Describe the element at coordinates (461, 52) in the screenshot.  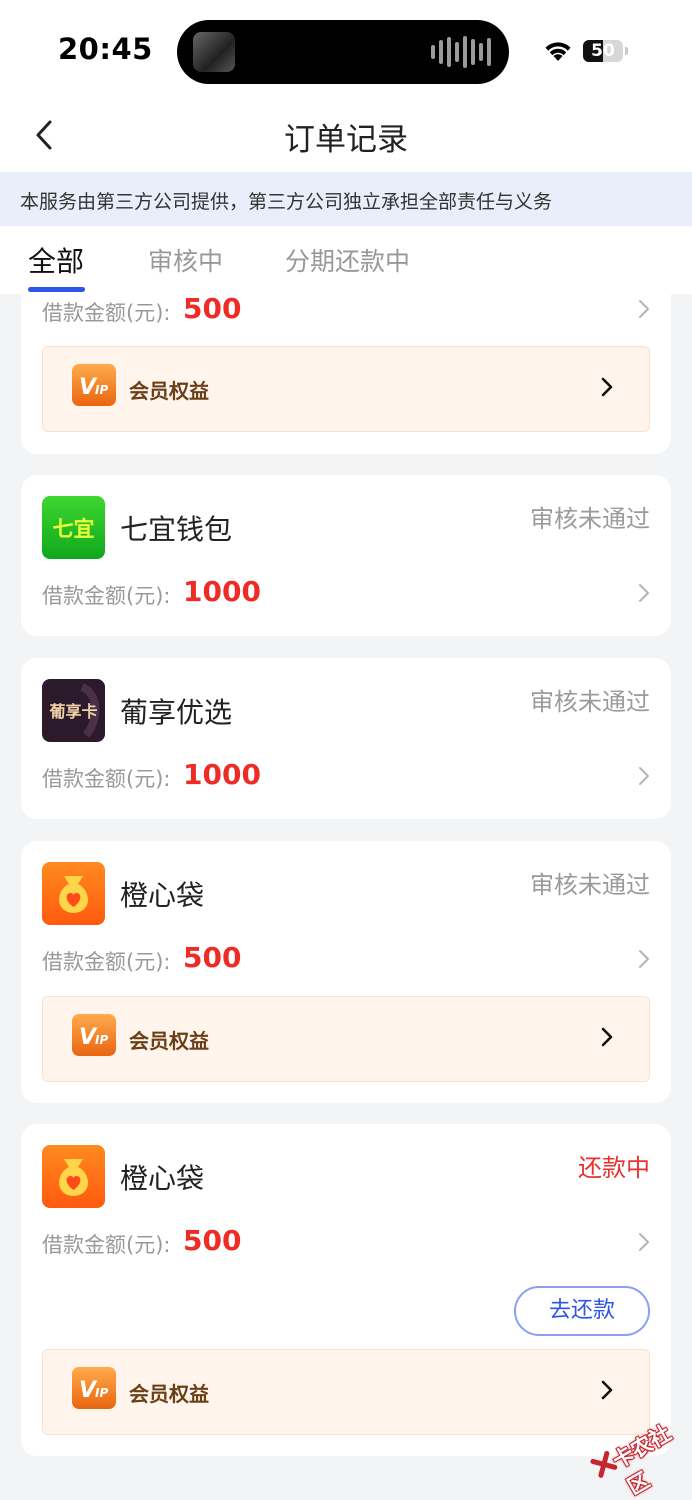
I see `now-playing-waveform-icon` at that location.